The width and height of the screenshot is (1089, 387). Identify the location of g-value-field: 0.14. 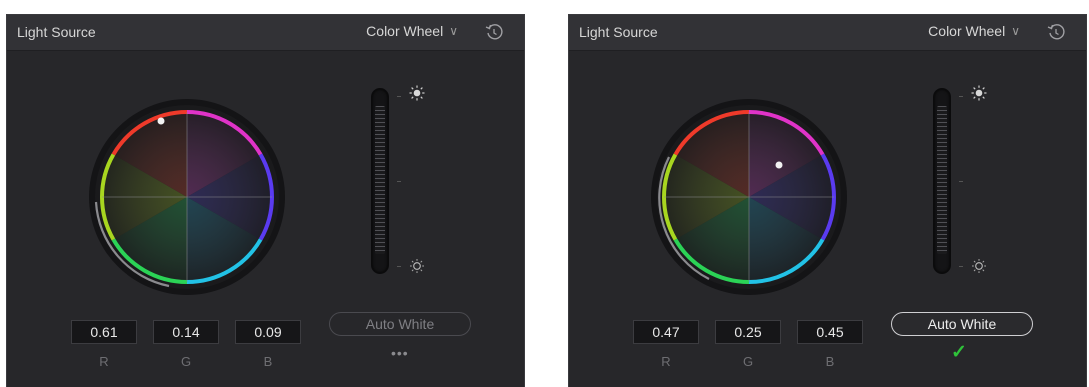
(186, 332).